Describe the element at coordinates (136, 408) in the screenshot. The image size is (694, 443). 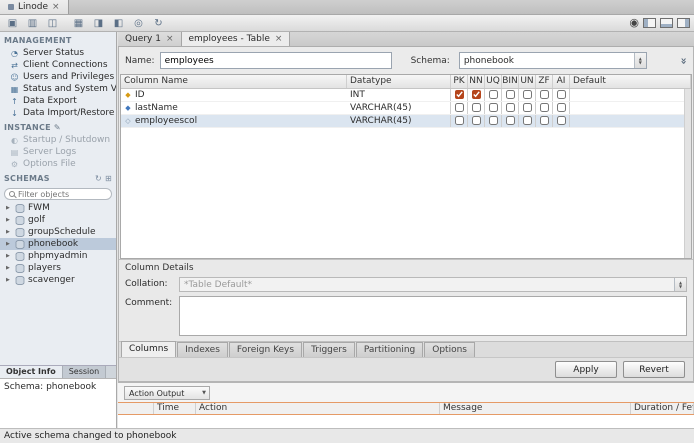
I see `output-col-icon` at that location.